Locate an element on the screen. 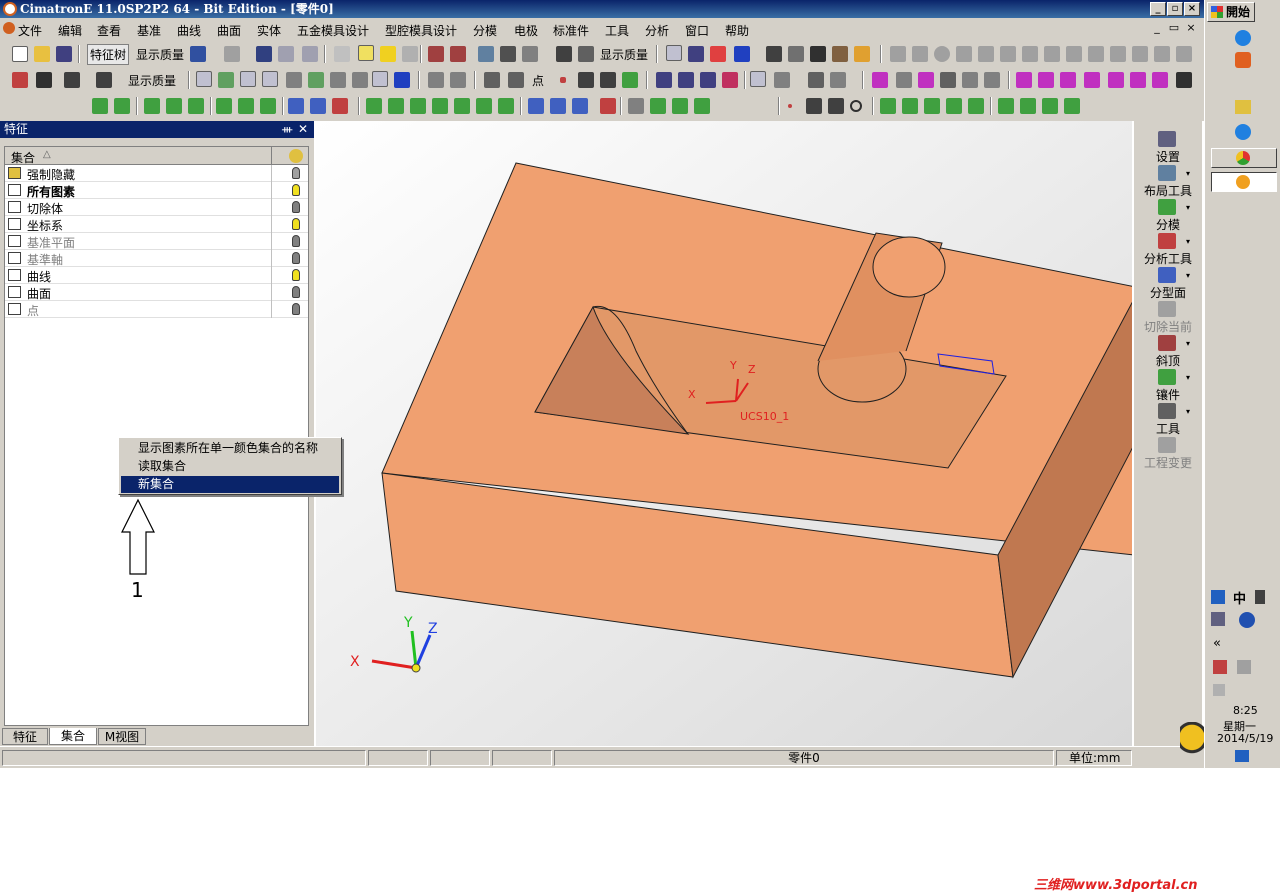 The height and width of the screenshot is (893, 1280). sketch-icon is located at coordinates (492, 80).